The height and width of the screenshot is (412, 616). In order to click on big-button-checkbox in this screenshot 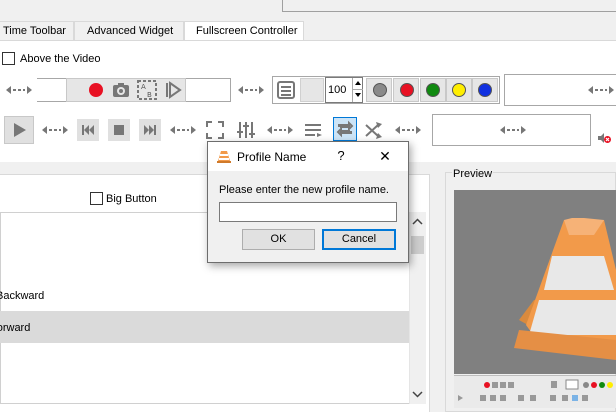, I will do `click(96, 198)`.